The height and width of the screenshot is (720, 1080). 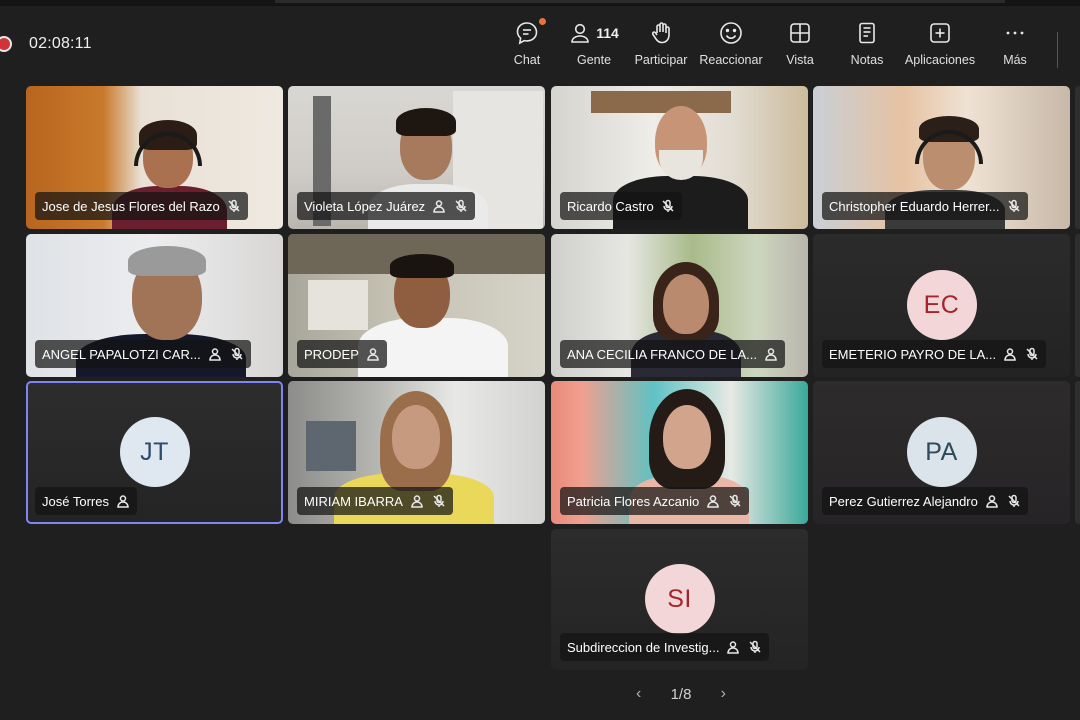 I want to click on raise-hand-label: Participar, so click(x=661, y=60).